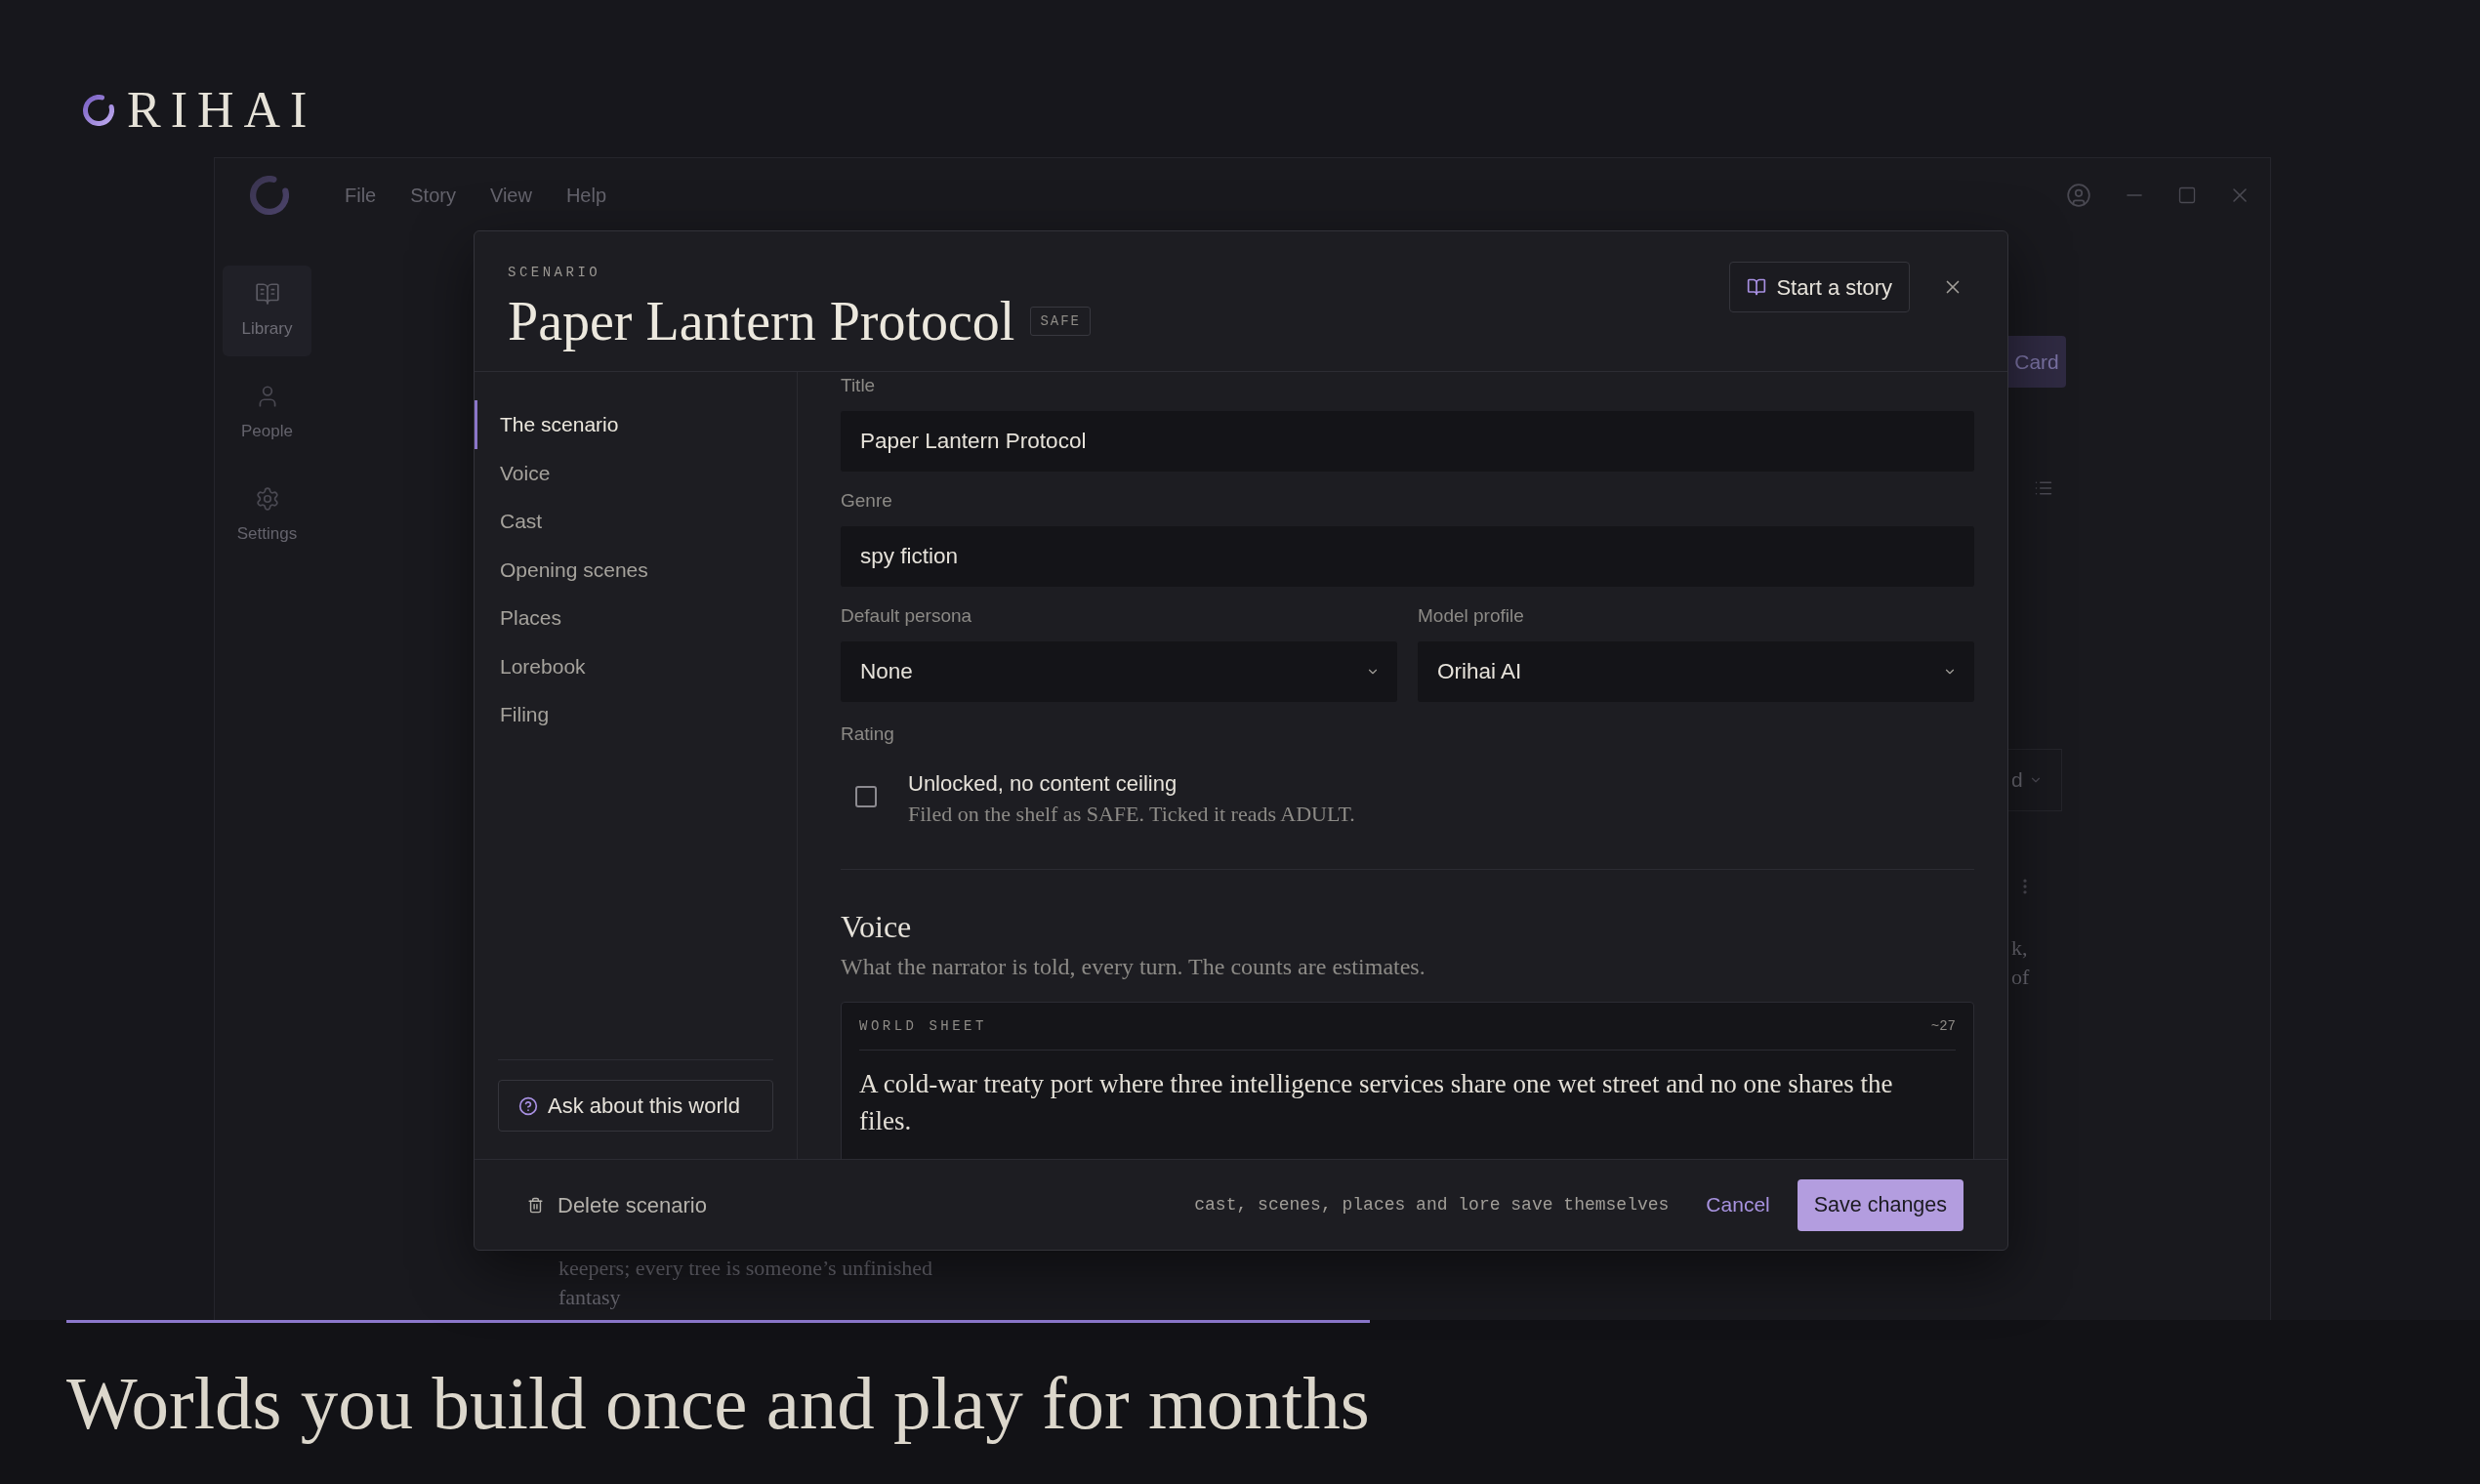  What do you see at coordinates (1043, 784) in the screenshot?
I see `checkbox-label: Unlocked, no content ceiling` at bounding box center [1043, 784].